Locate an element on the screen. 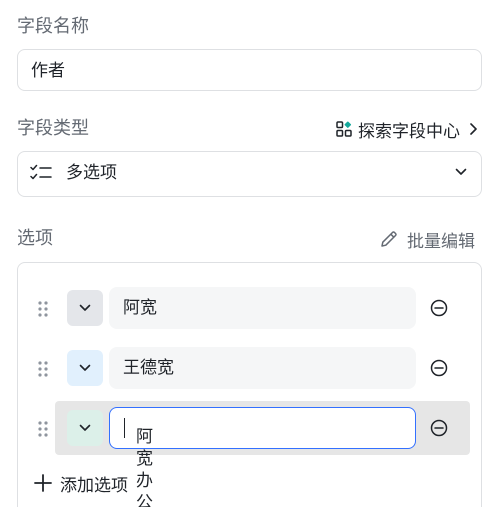 This screenshot has width=492, height=507. explore-field-center-label: 探索字段中心 is located at coordinates (409, 131).